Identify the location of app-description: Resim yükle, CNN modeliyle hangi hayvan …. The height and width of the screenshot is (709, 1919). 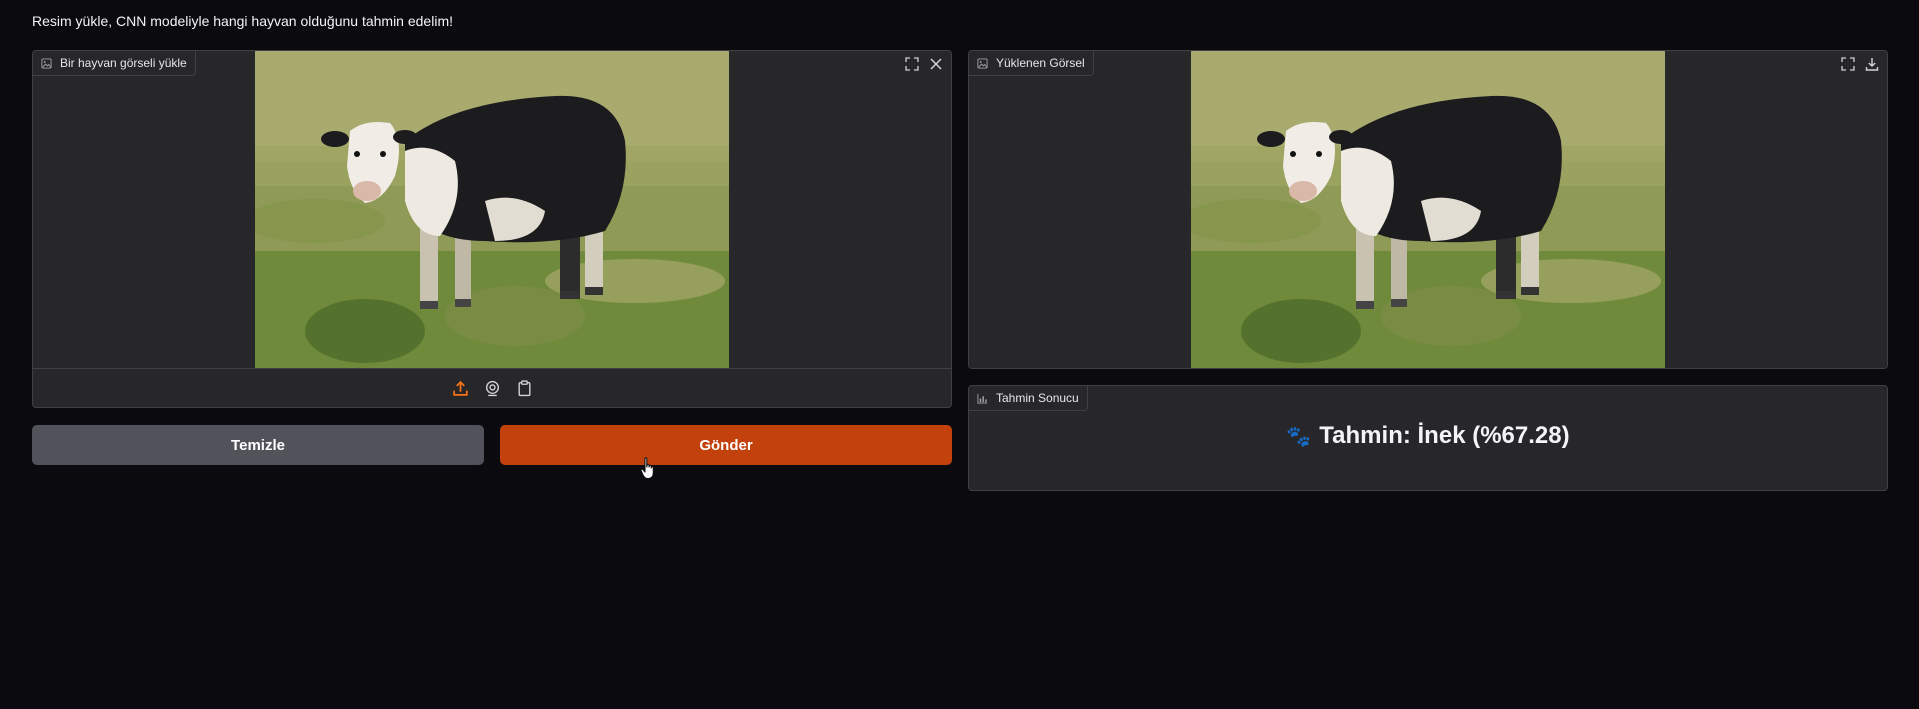
(242, 21).